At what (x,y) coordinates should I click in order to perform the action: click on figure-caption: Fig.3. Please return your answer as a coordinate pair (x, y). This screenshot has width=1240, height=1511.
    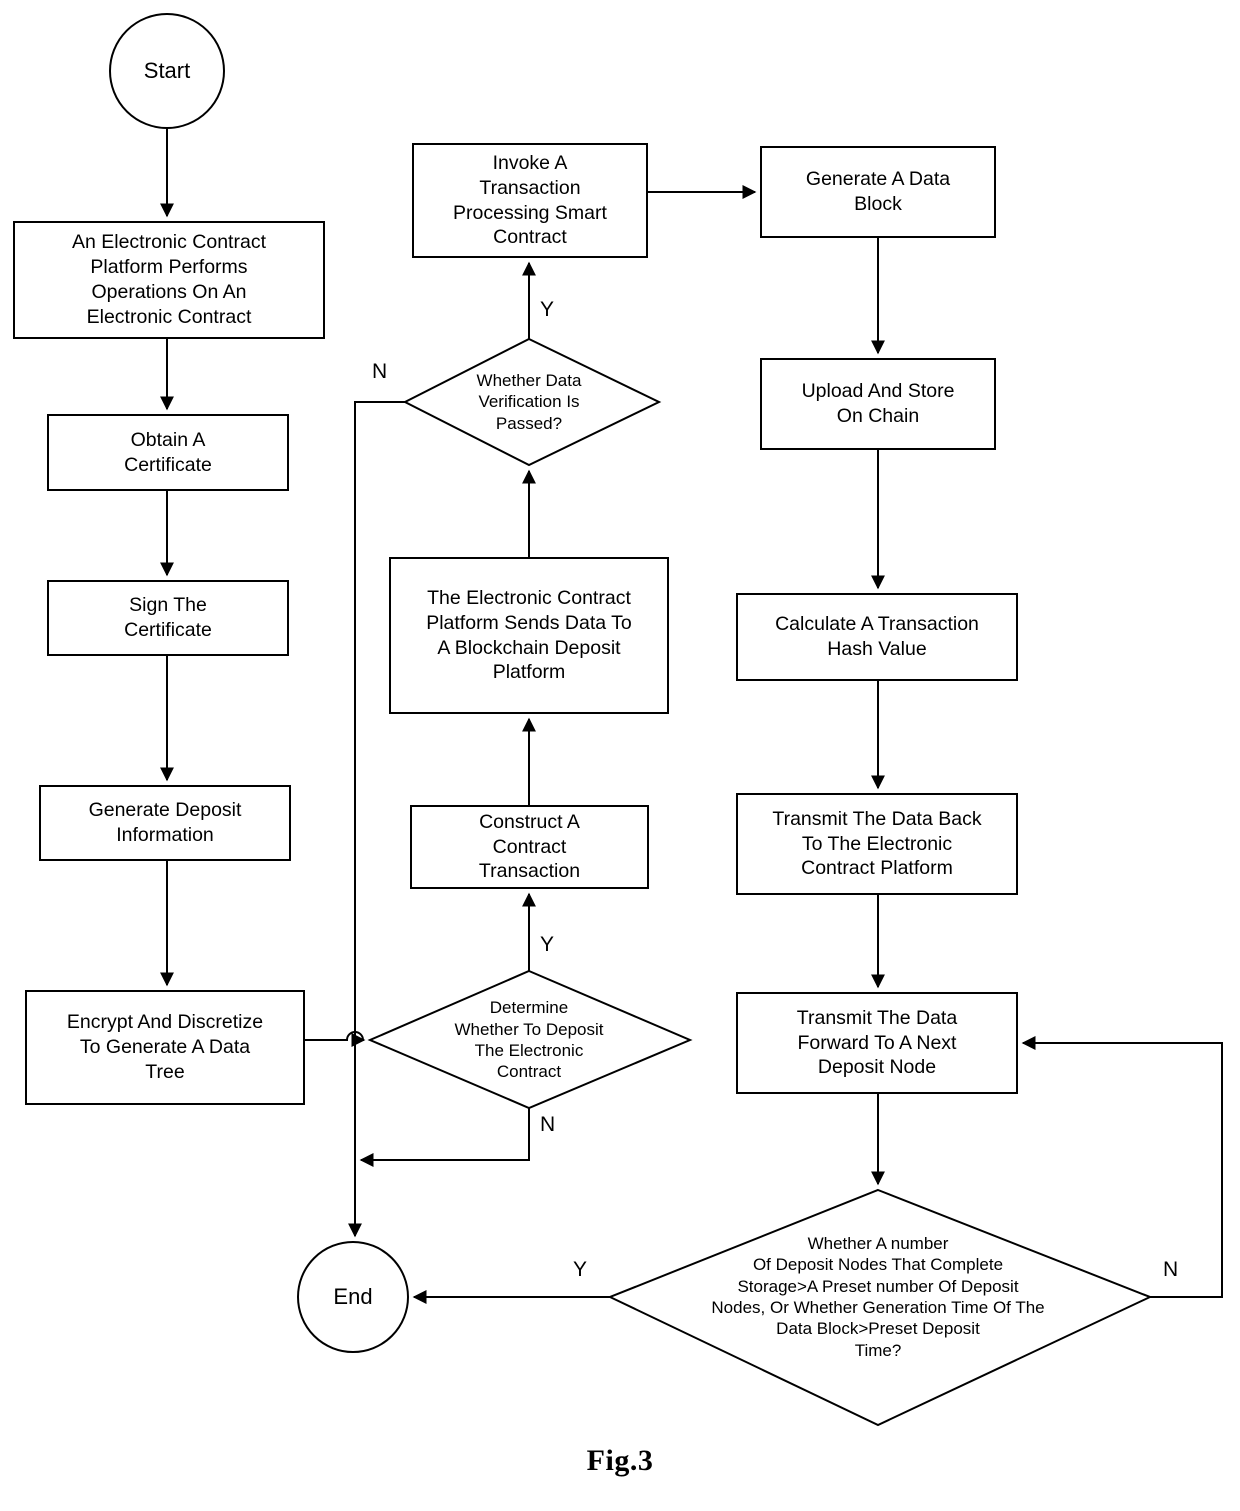
    Looking at the image, I should click on (620, 1460).